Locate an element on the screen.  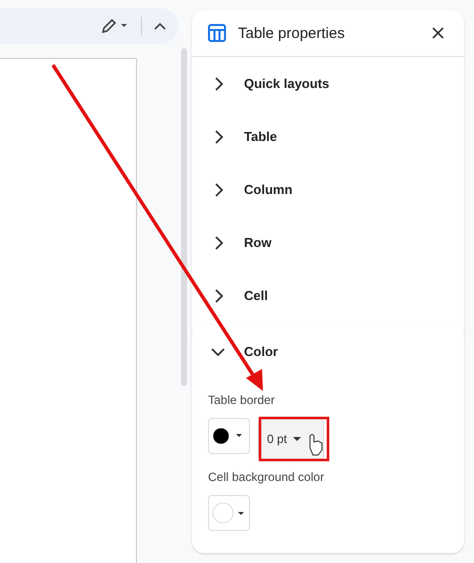
section-header: Cell is located at coordinates (328, 295).